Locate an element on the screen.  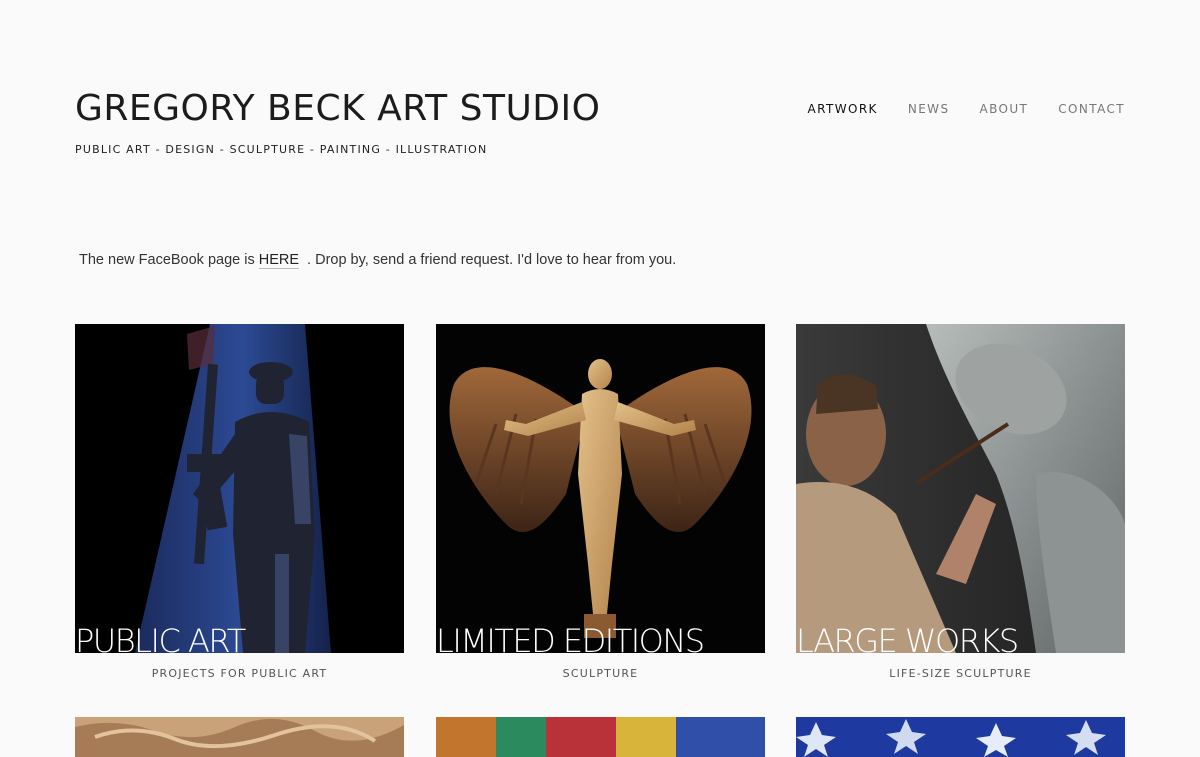
sculptor-at-work-image is located at coordinates (960, 488).